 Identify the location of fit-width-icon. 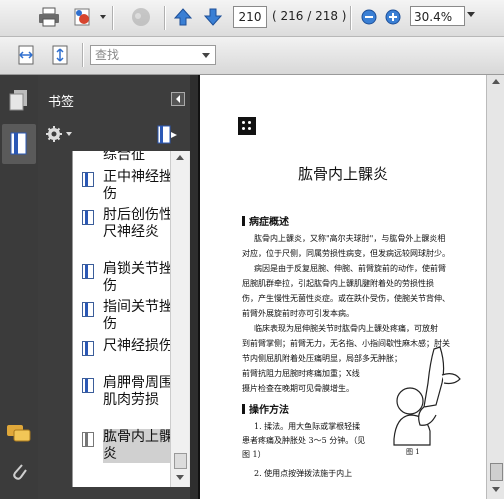
(26, 55).